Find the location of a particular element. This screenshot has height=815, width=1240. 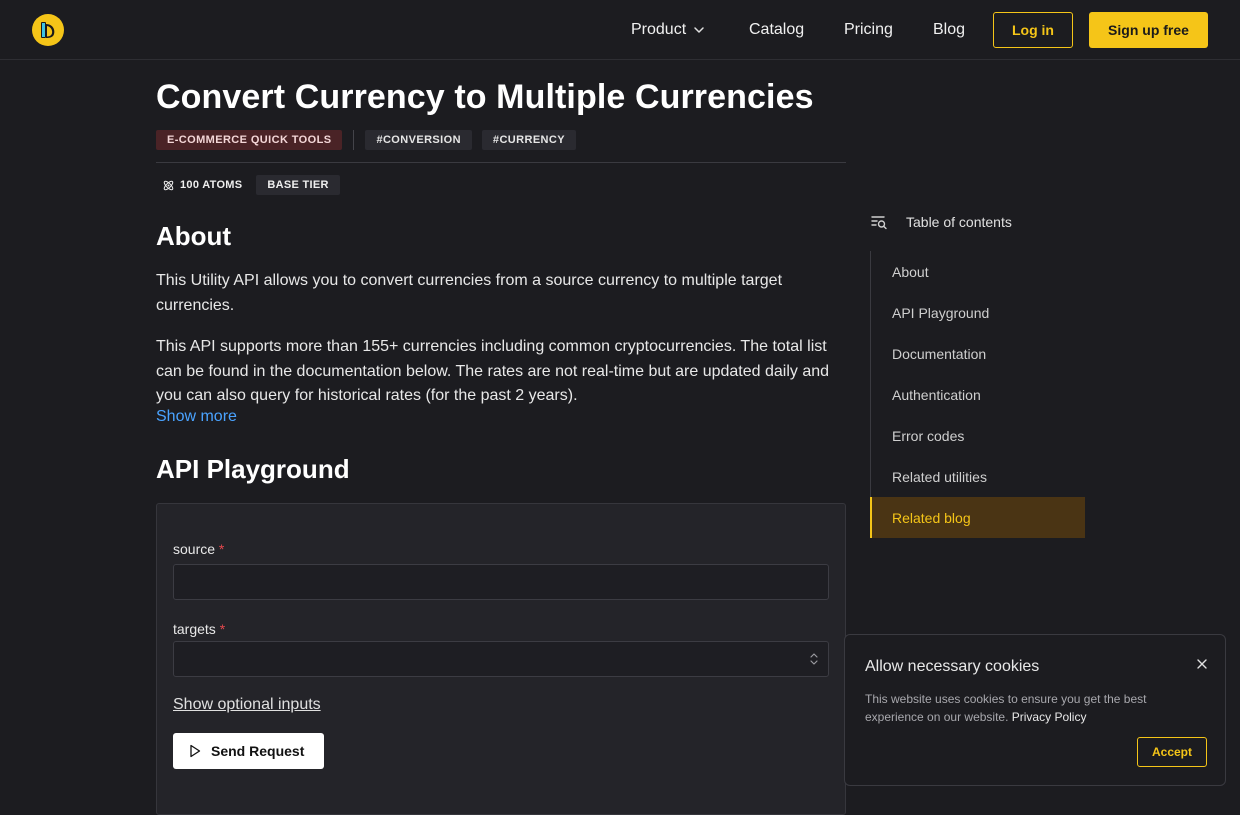

nav-catalog: Catalog is located at coordinates (776, 29).